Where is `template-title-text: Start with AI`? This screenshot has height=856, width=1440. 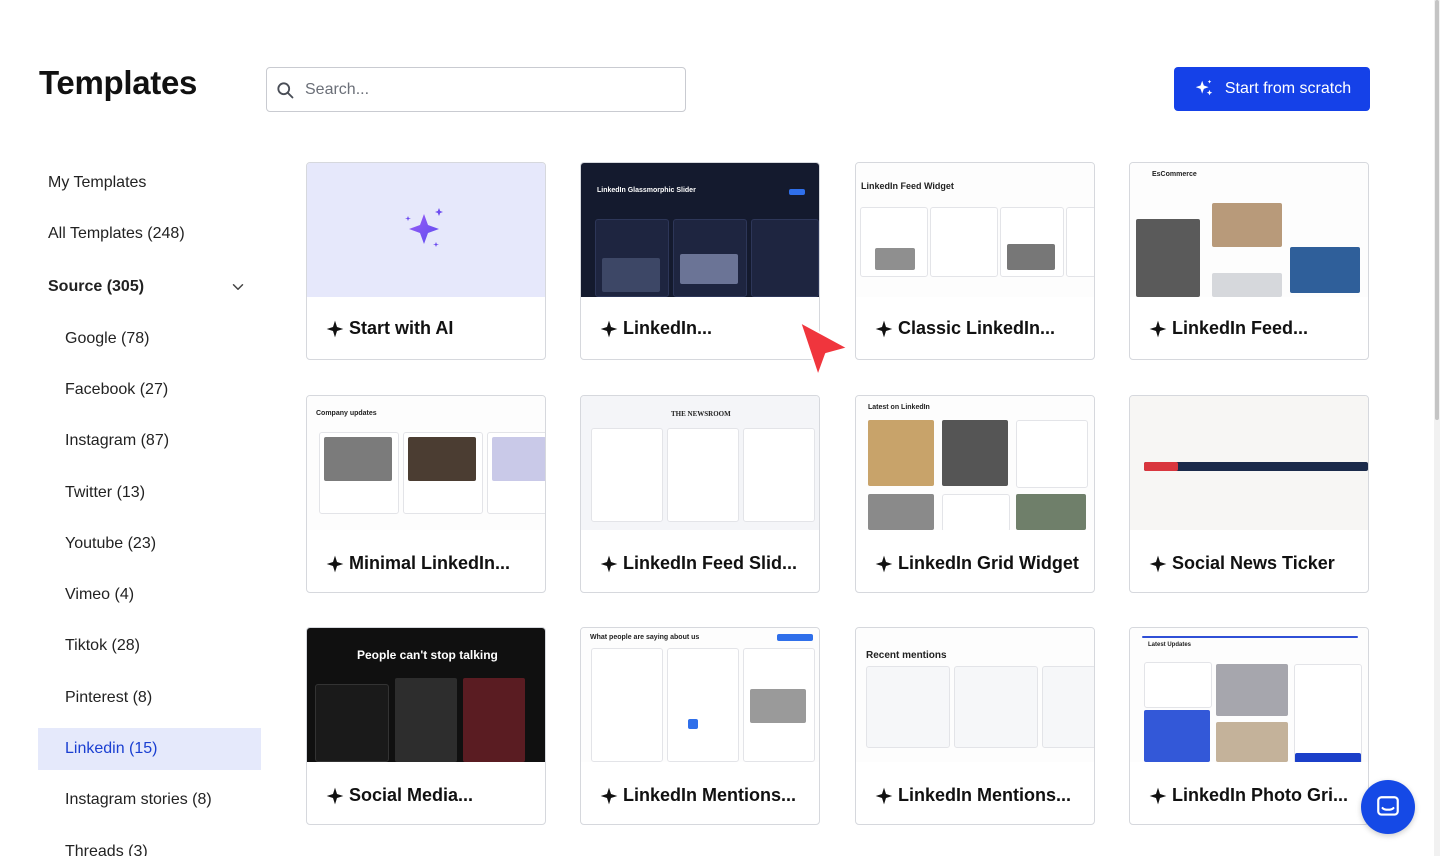 template-title-text: Start with AI is located at coordinates (401, 328).